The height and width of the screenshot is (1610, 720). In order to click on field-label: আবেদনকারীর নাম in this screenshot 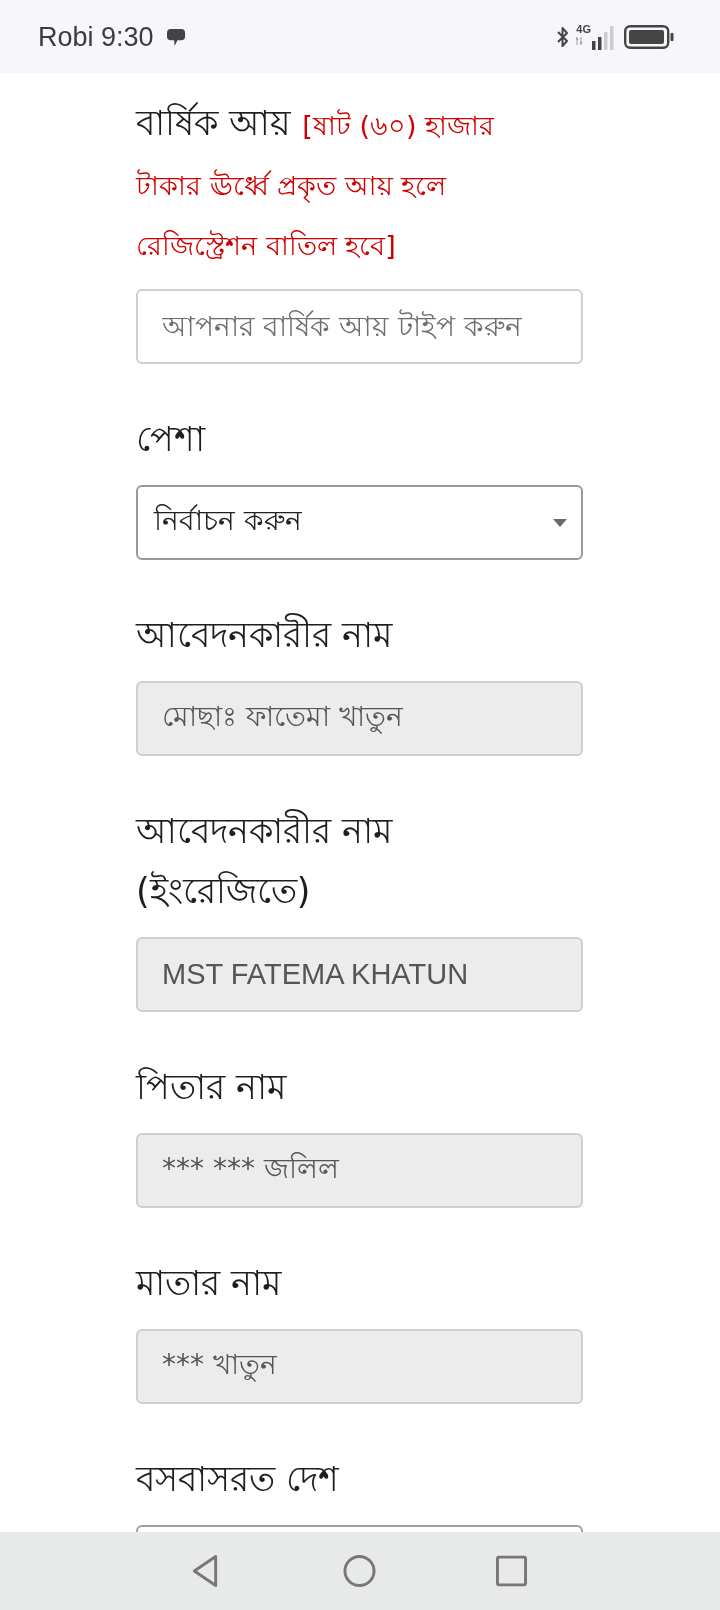, I will do `click(264, 634)`.